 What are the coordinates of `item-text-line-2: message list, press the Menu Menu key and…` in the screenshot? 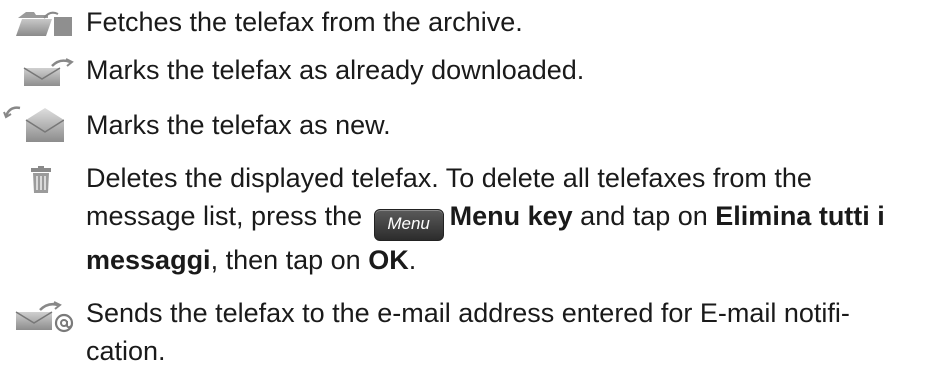 It's located at (485, 219).